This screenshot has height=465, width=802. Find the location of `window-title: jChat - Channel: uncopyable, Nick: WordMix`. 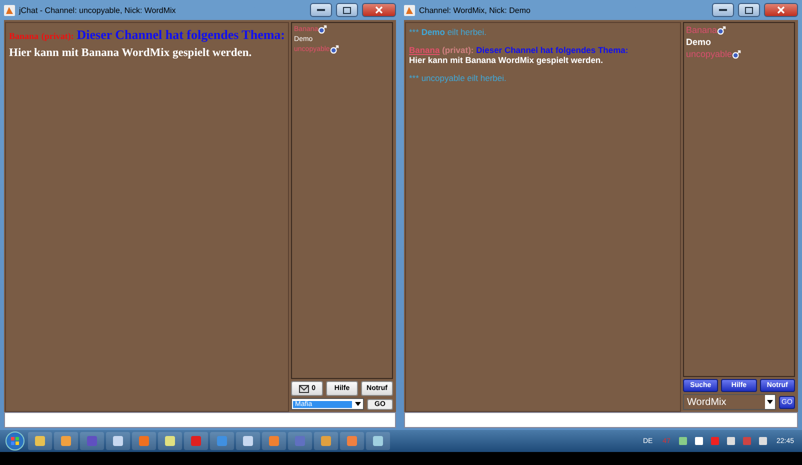

window-title: jChat - Channel: uncopyable, Nick: WordMix is located at coordinates (98, 10).